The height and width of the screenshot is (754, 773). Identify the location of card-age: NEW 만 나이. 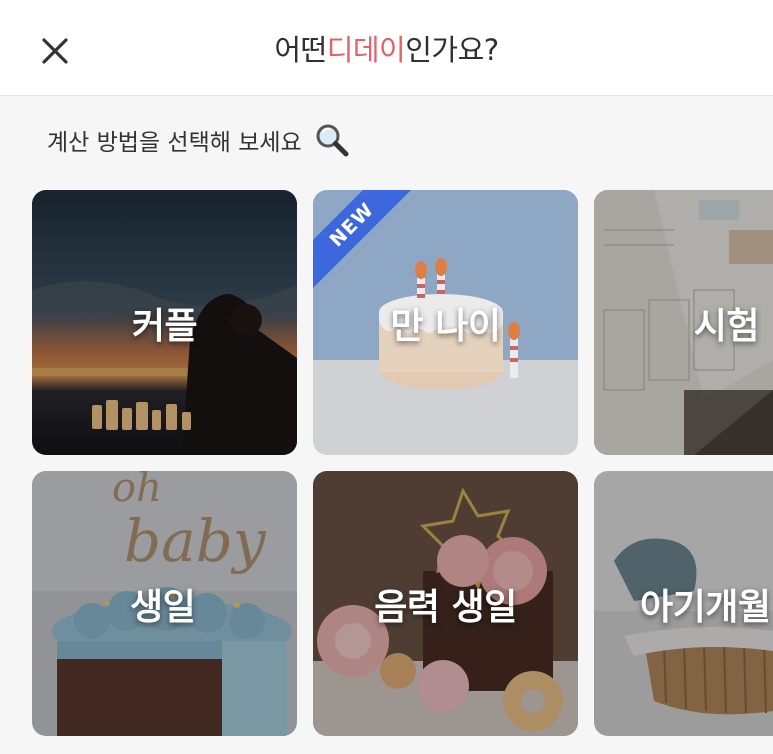
(445, 322).